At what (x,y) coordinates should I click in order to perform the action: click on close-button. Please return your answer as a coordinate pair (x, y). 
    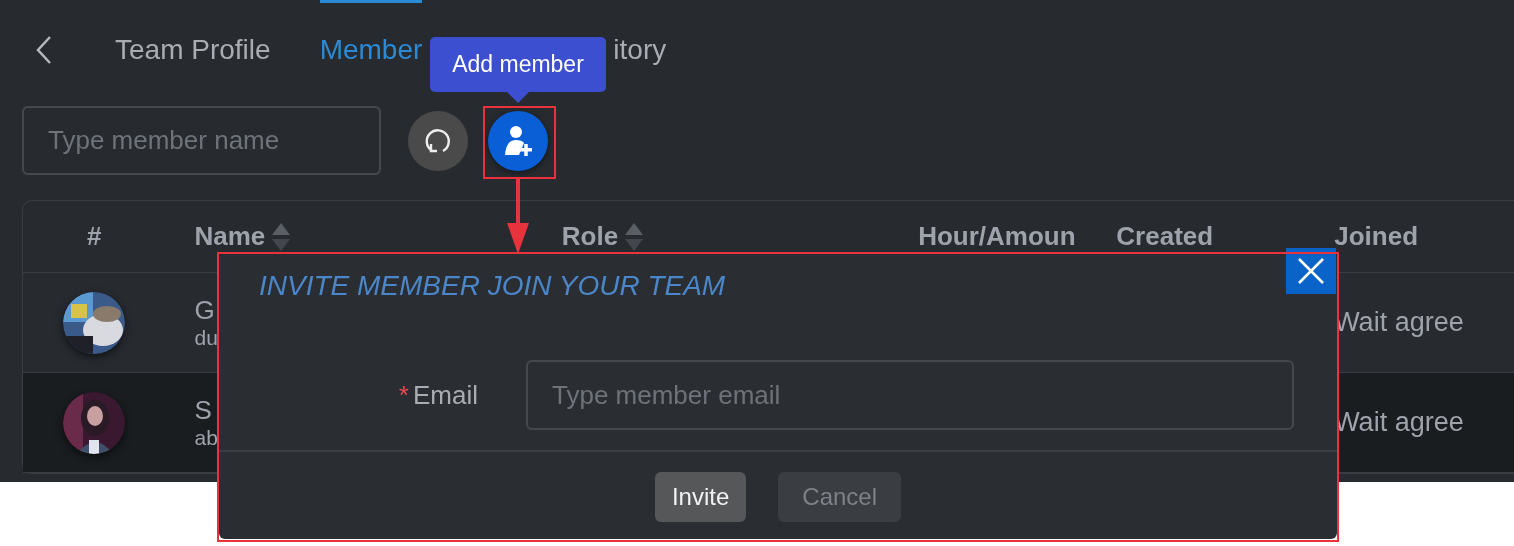
    Looking at the image, I should click on (1311, 271).